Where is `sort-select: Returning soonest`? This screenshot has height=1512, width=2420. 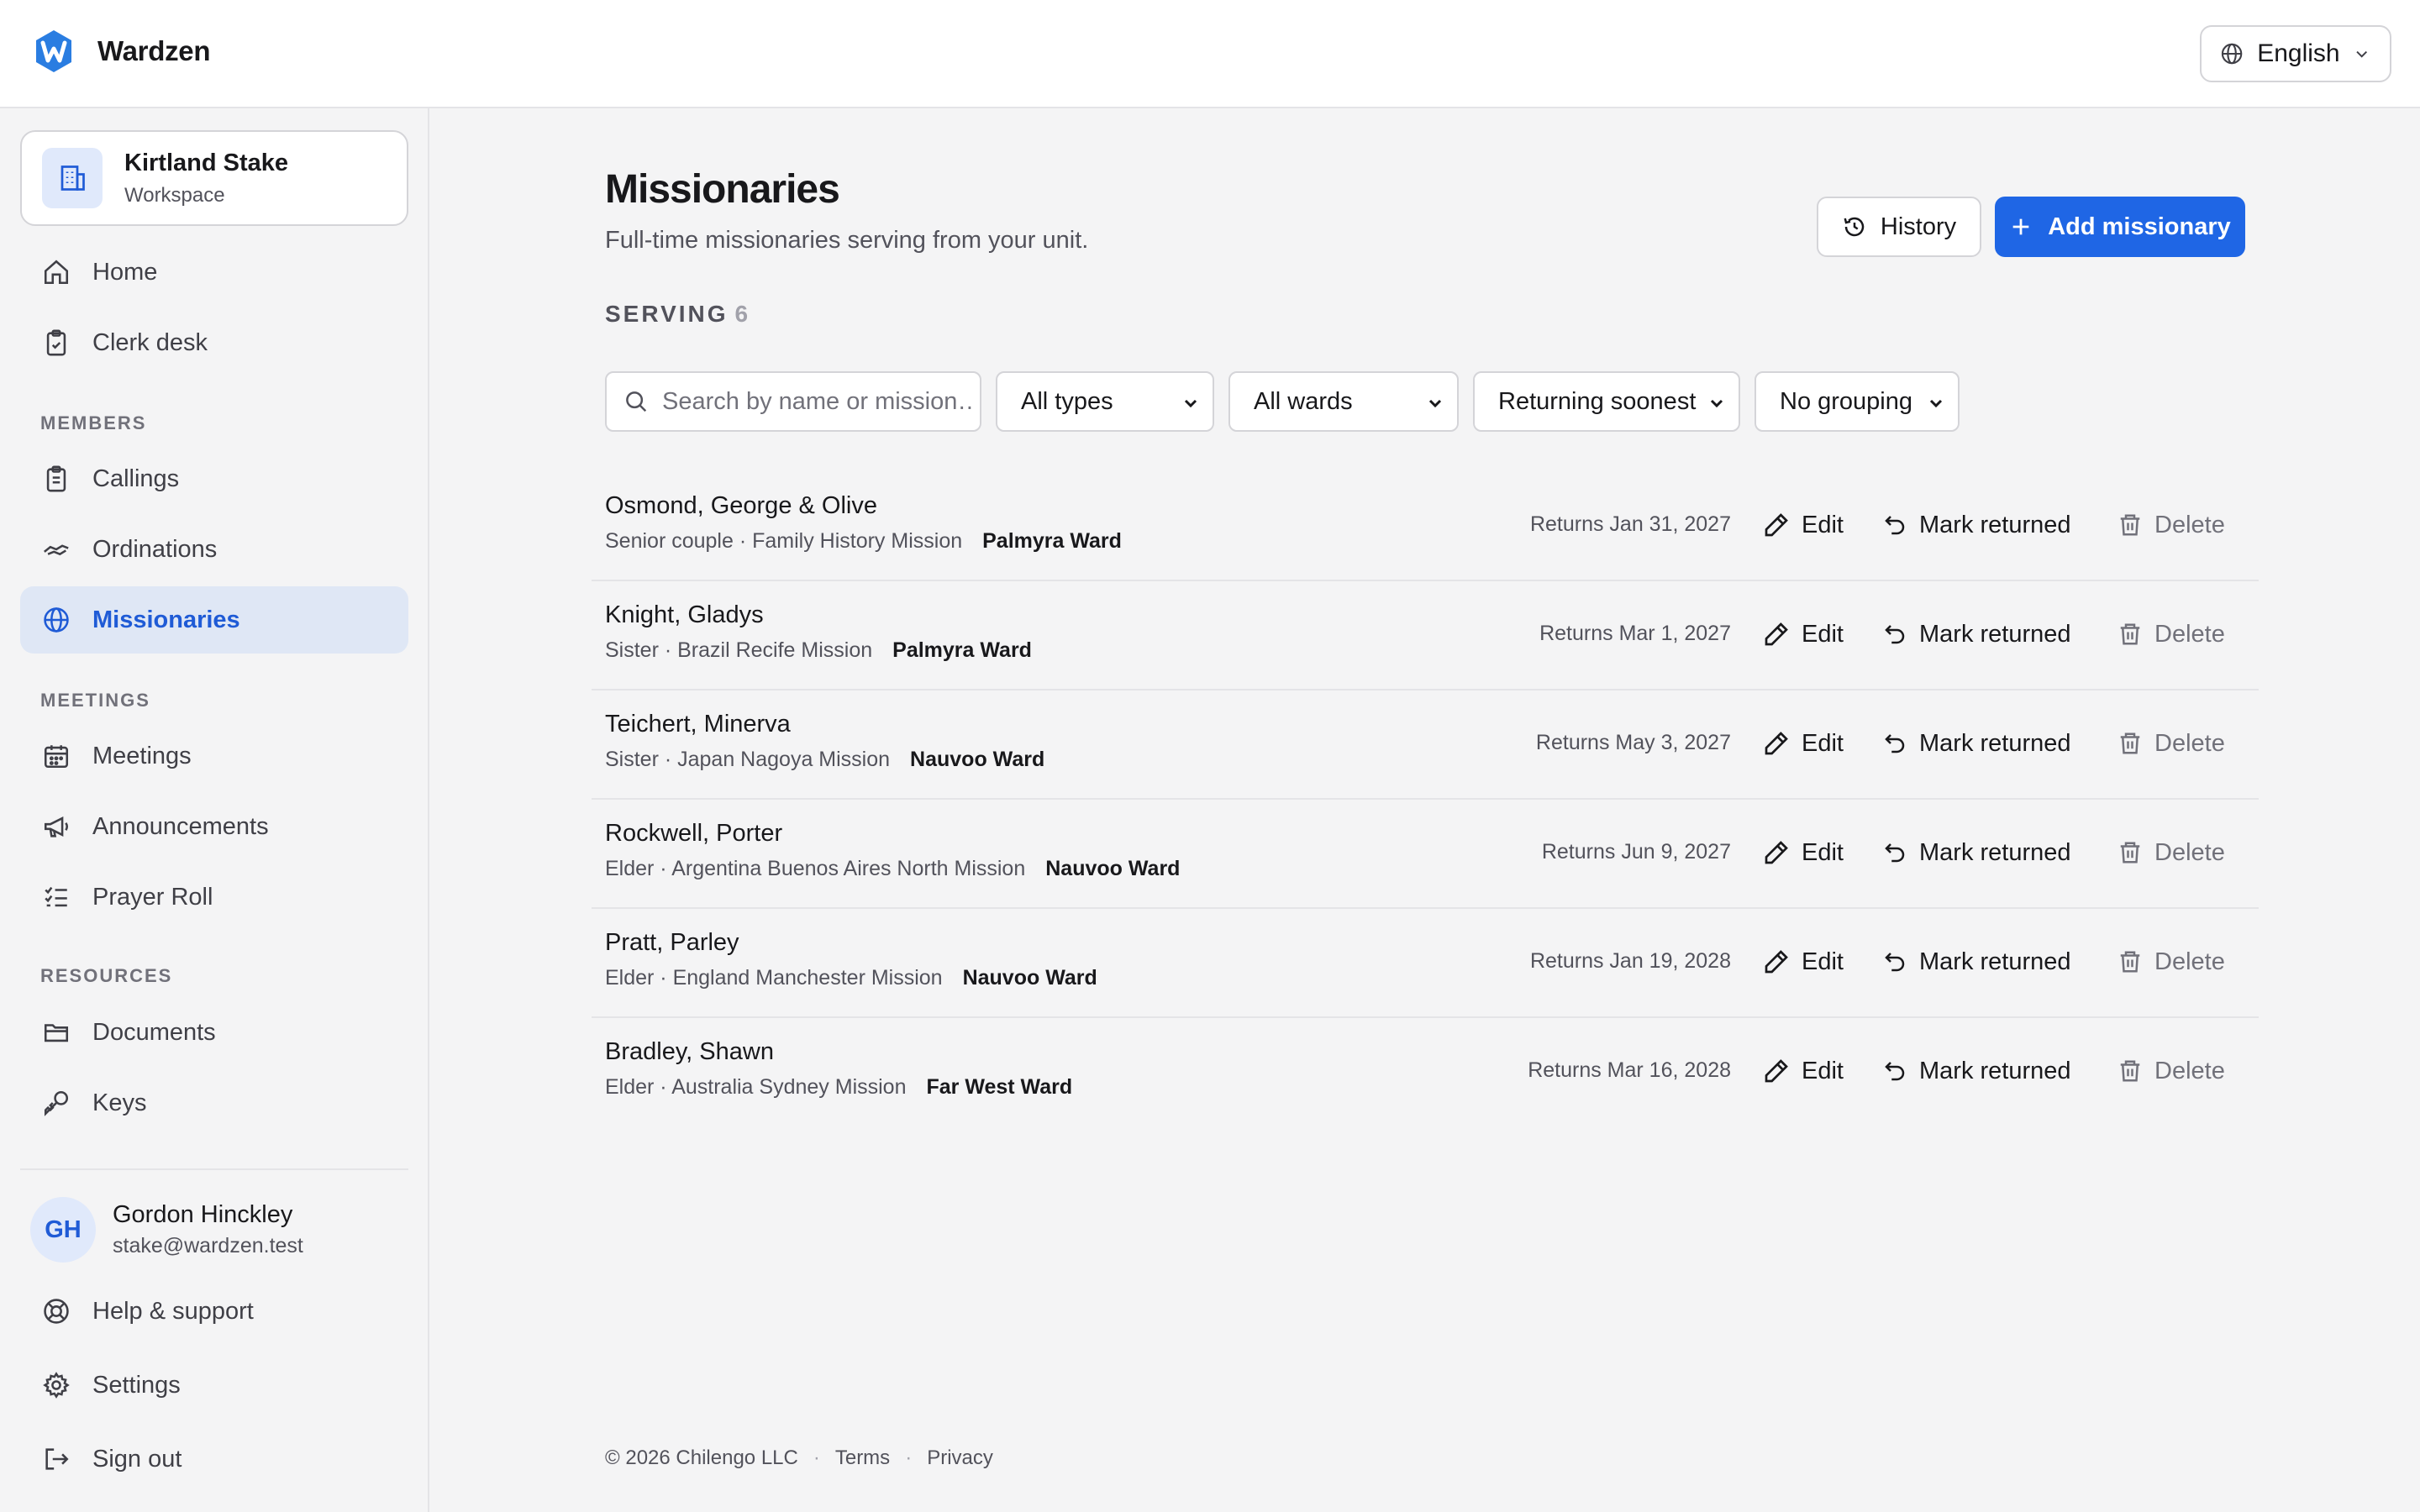
sort-select: Returning soonest is located at coordinates (1606, 401).